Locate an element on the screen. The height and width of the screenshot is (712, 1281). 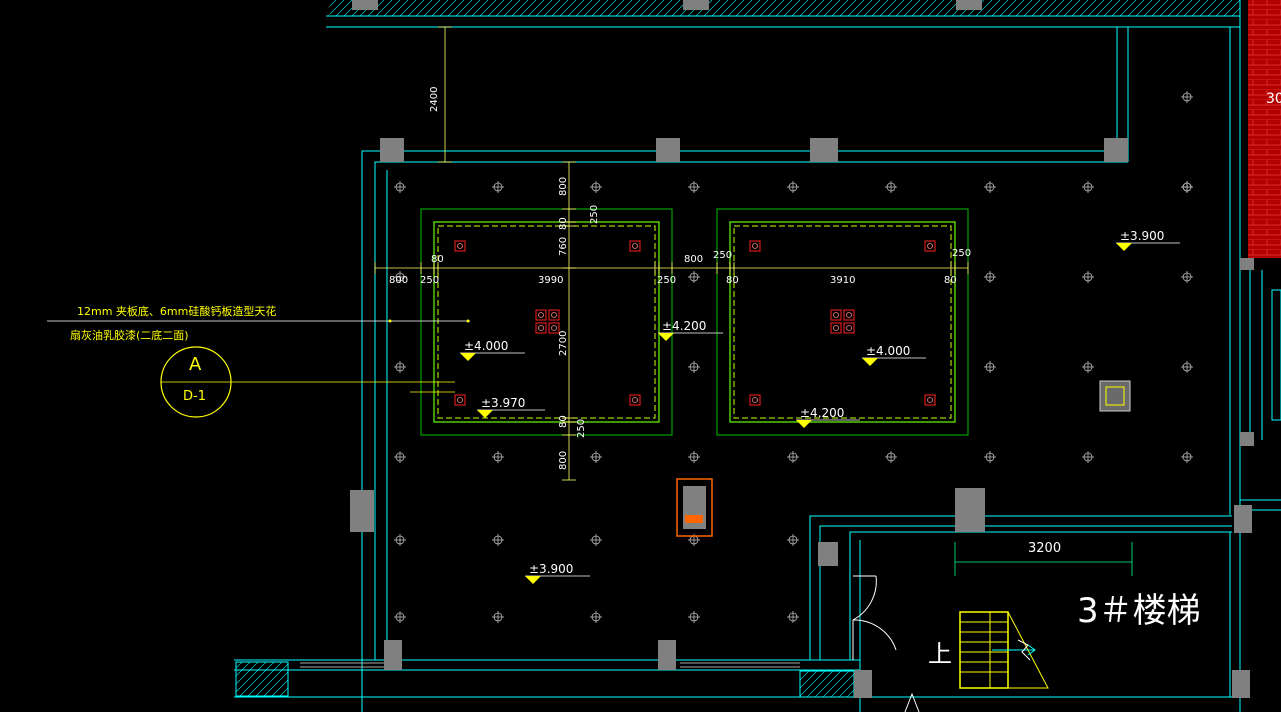
svg-text: 3910 is located at coordinates (842, 280).